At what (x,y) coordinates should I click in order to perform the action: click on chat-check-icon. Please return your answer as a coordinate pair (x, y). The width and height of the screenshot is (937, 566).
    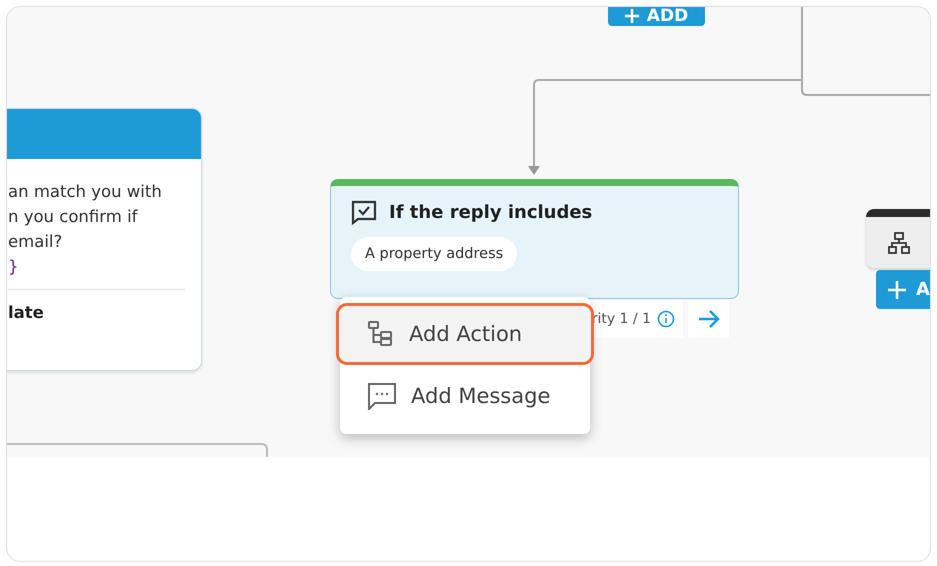
    Looking at the image, I should click on (364, 212).